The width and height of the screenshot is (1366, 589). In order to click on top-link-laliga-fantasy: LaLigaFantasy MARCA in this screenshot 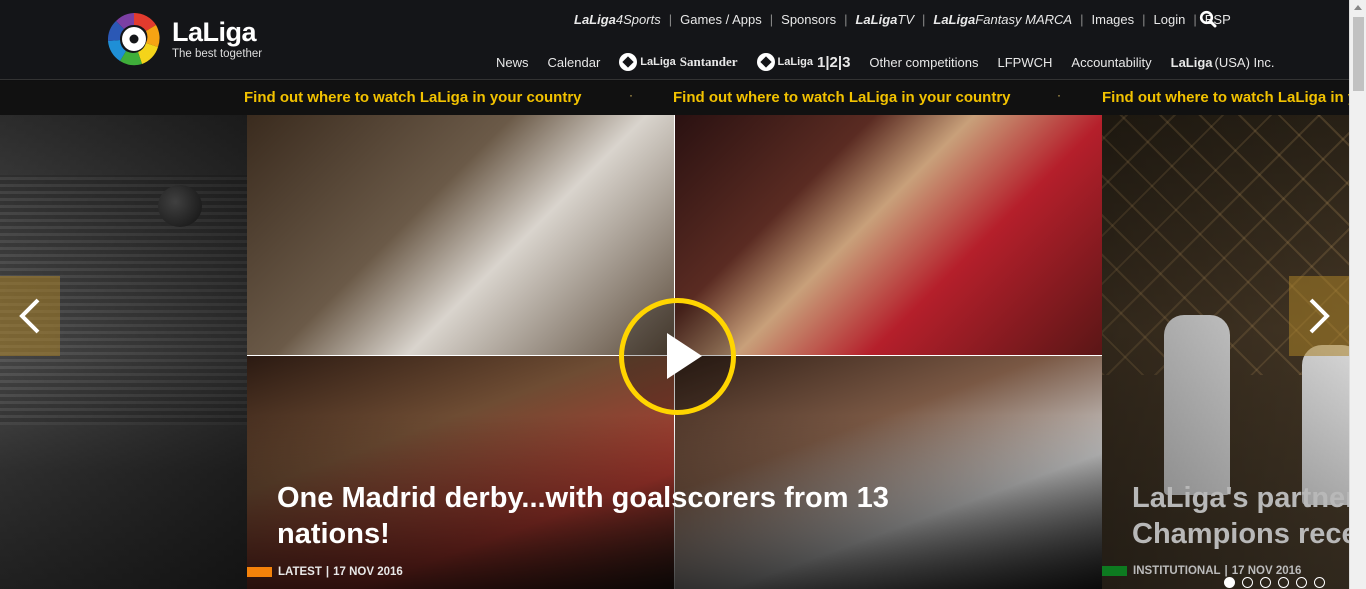, I will do `click(1002, 19)`.